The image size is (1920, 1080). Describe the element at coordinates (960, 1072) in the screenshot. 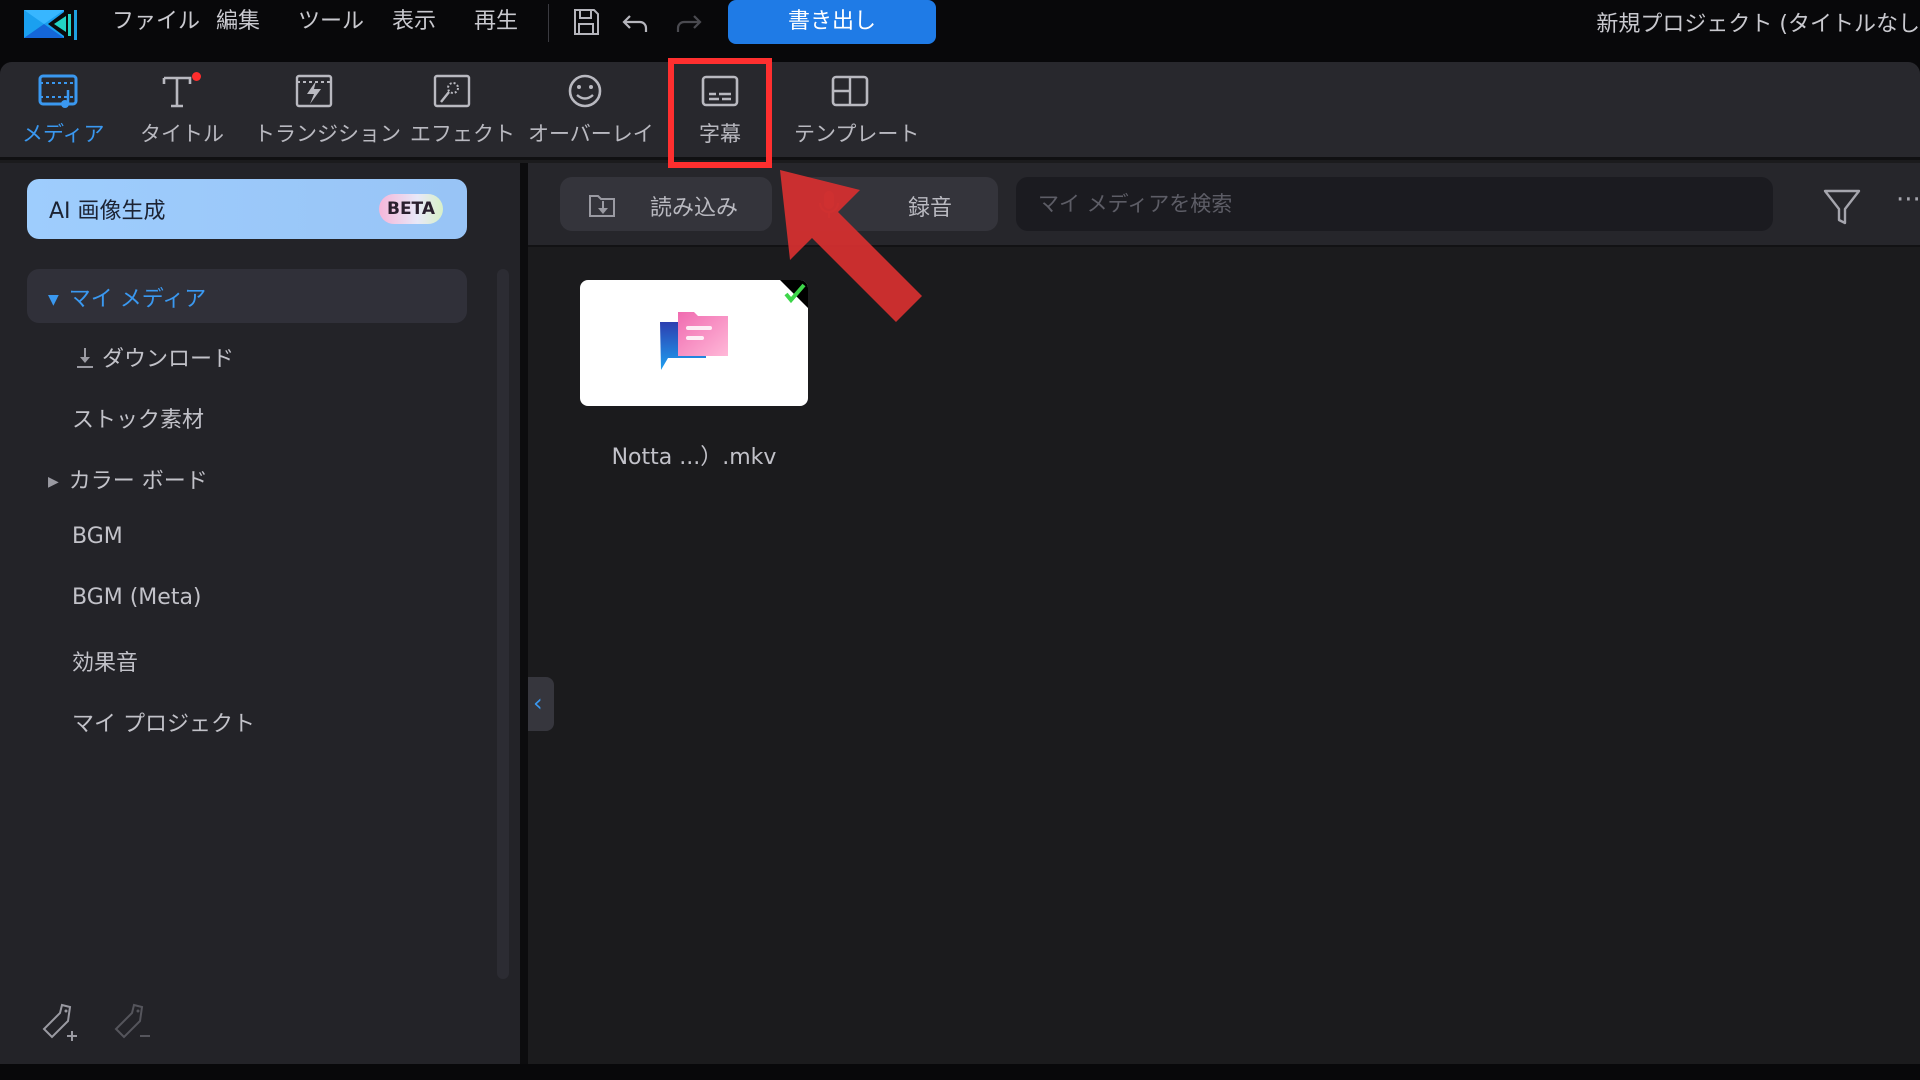

I see `bottom-edge` at that location.